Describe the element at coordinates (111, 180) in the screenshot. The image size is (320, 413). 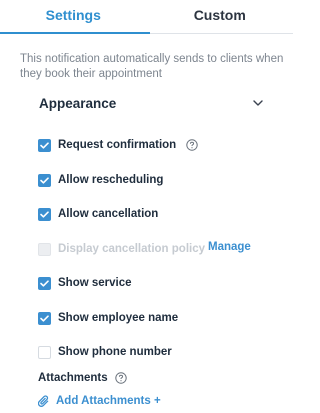
I see `option-label: Allow rescheduling` at that location.